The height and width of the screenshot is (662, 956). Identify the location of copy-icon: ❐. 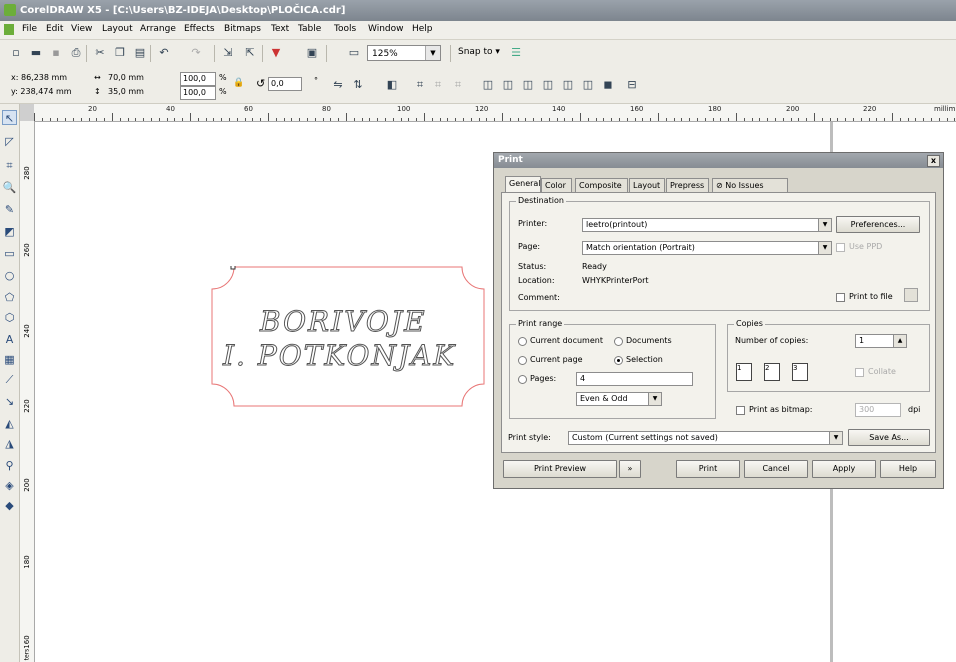
(120, 53).